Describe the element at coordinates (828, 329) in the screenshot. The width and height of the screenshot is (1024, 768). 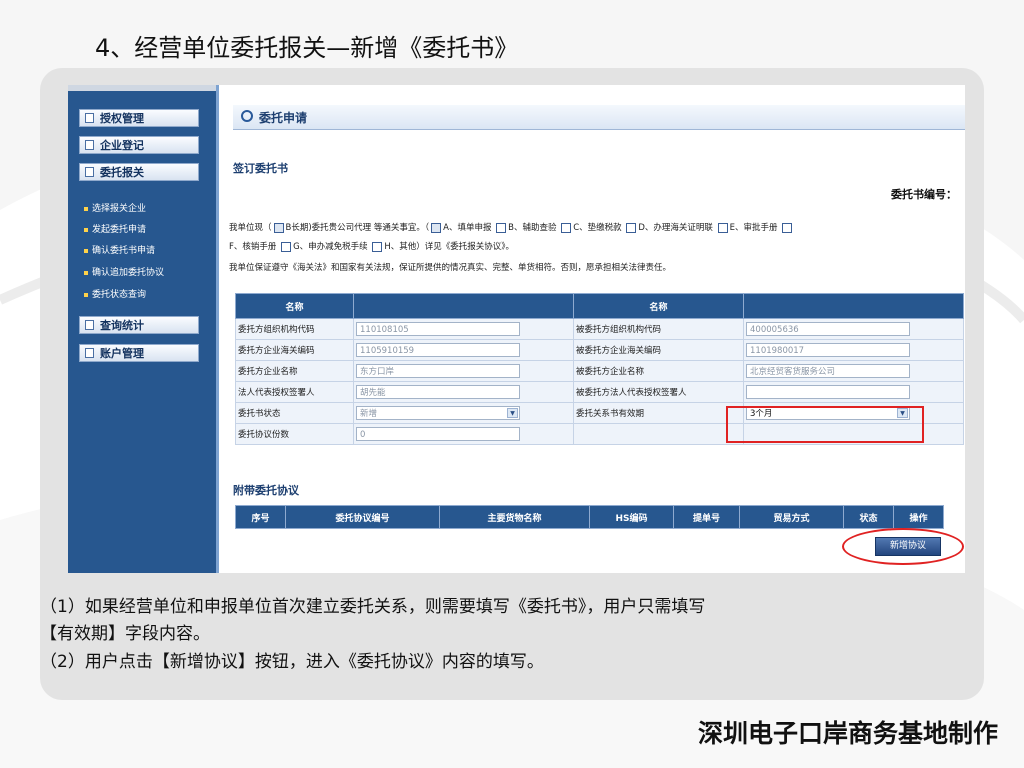
I see `agent-org-code-input: 400005636` at that location.